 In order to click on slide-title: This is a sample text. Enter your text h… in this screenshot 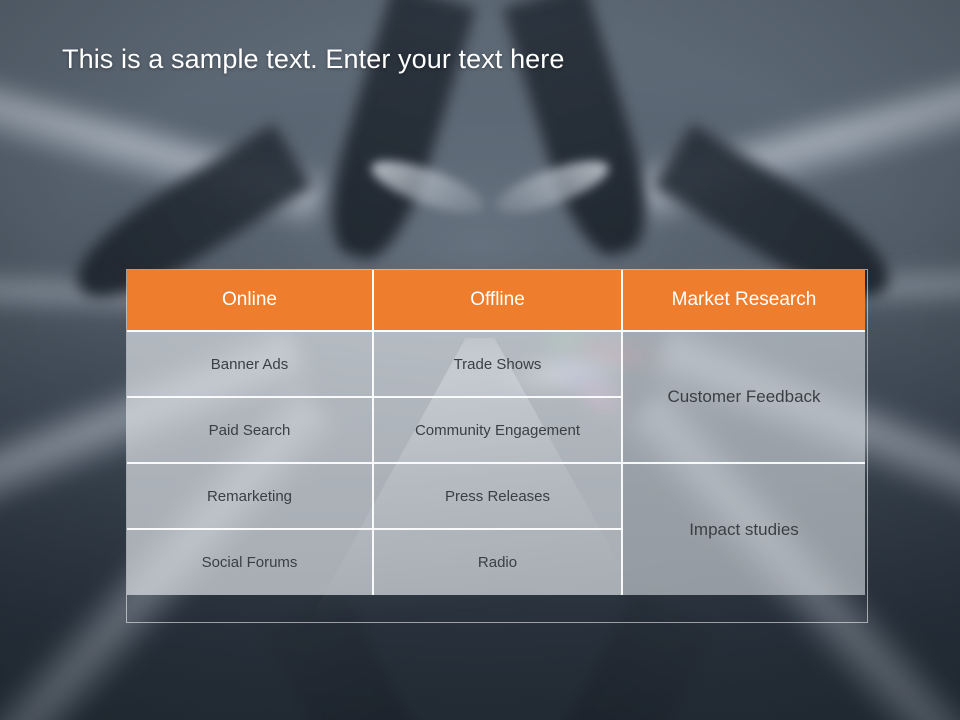, I will do `click(472, 60)`.